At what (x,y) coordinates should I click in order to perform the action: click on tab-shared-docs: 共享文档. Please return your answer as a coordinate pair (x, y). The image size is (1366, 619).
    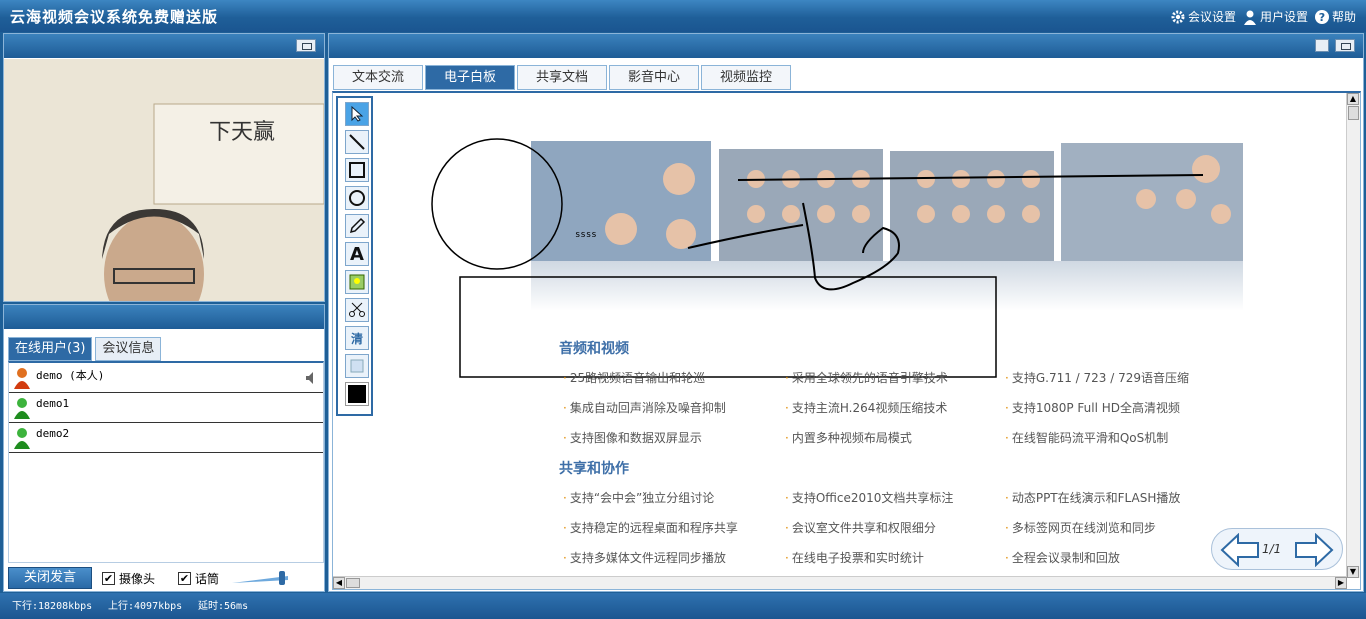
    Looking at the image, I should click on (562, 77).